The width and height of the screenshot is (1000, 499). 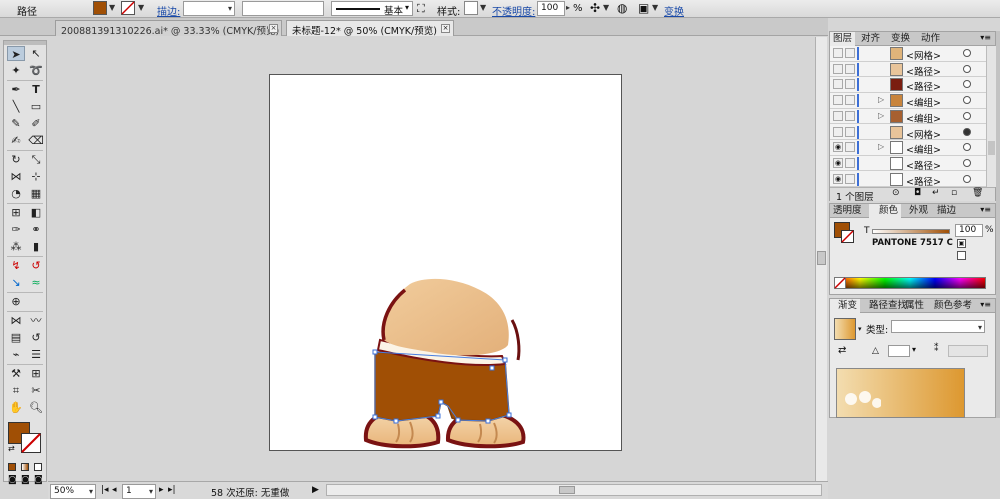 What do you see at coordinates (930, 39) in the screenshot?
I see `tab-actions: 动作` at bounding box center [930, 39].